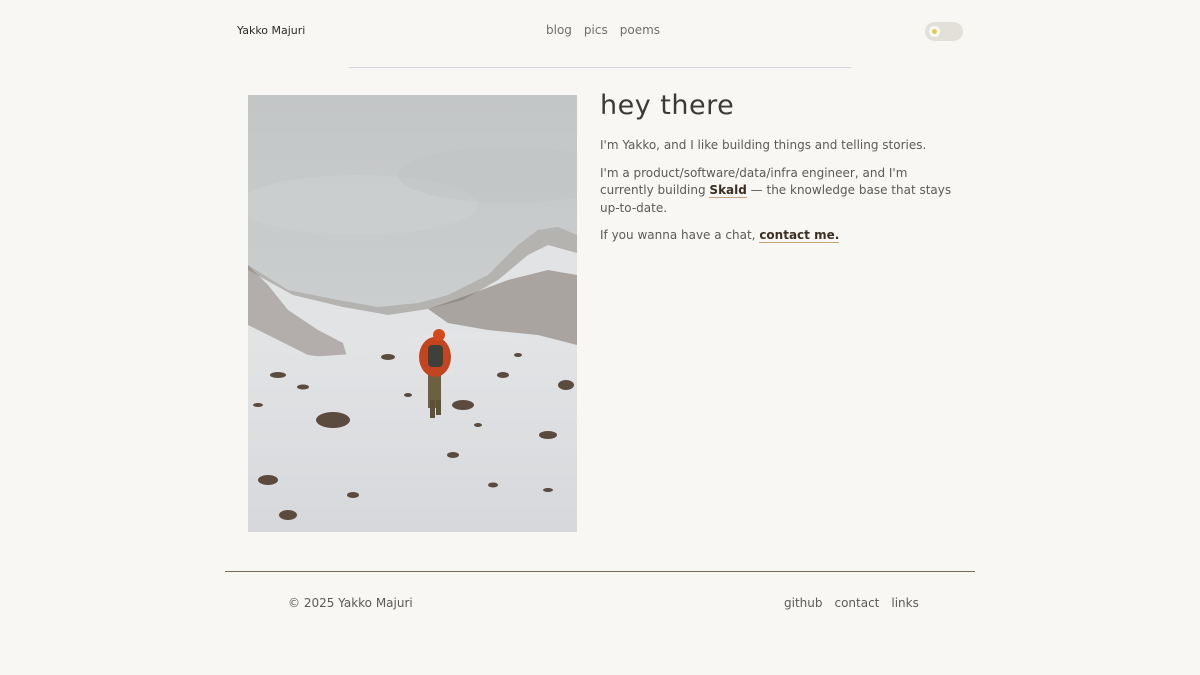  I want to click on sun-icon, so click(934, 31).